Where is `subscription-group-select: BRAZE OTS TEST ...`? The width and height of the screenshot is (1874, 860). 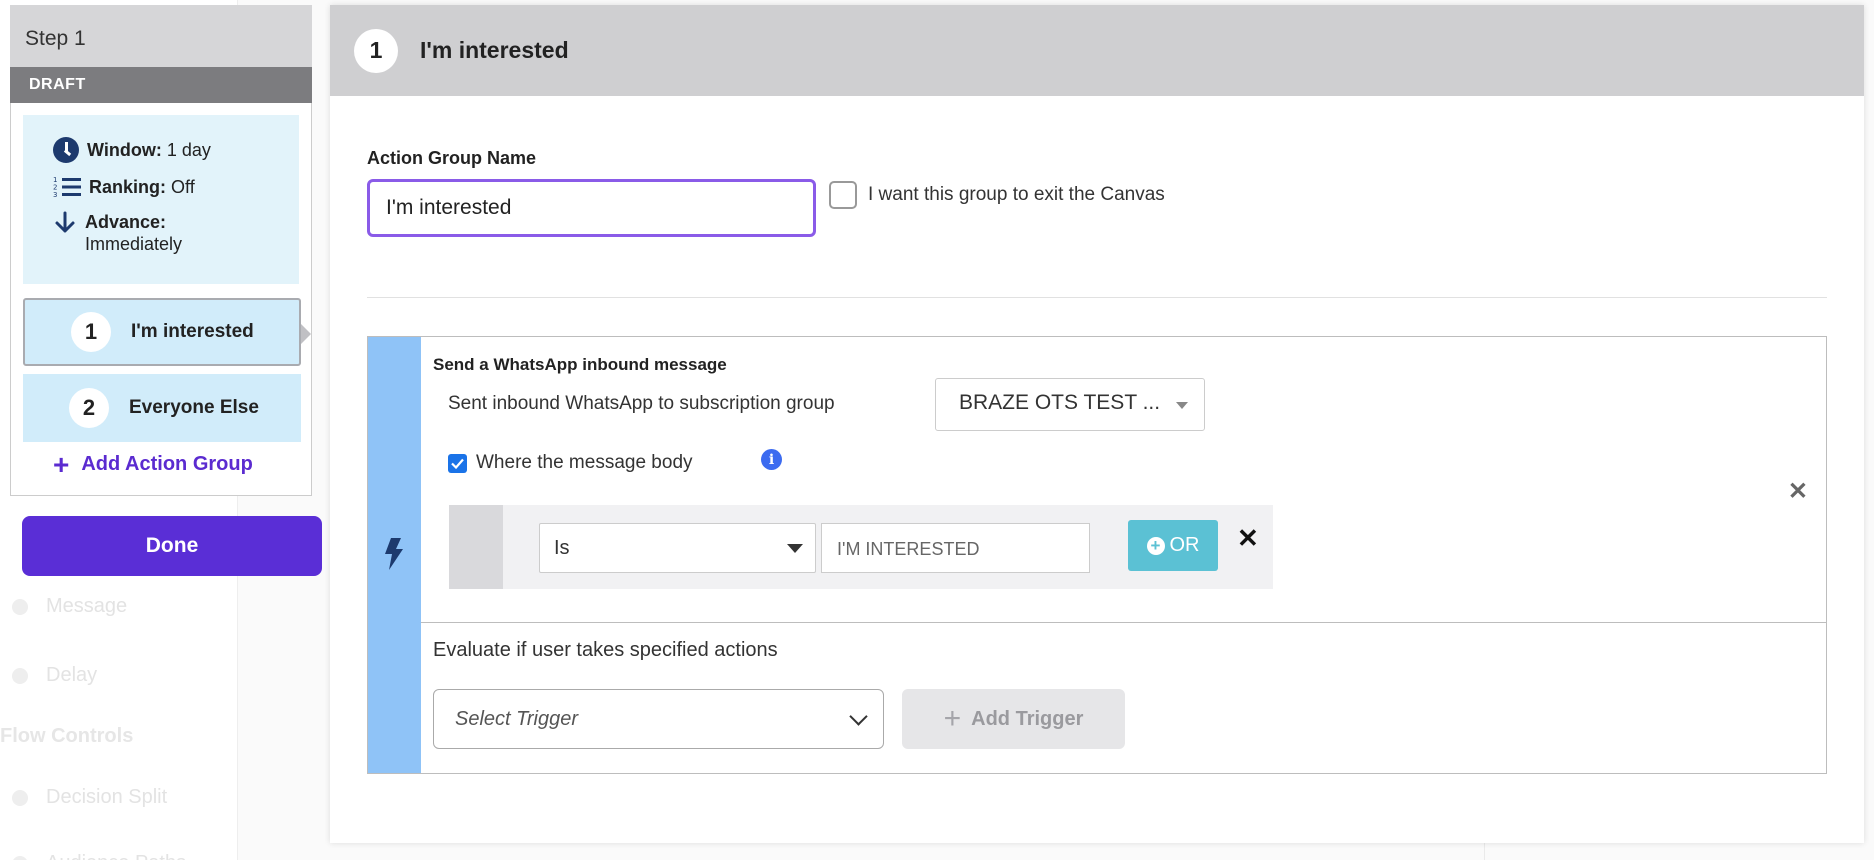 subscription-group-select: BRAZE OTS TEST ... is located at coordinates (1070, 404).